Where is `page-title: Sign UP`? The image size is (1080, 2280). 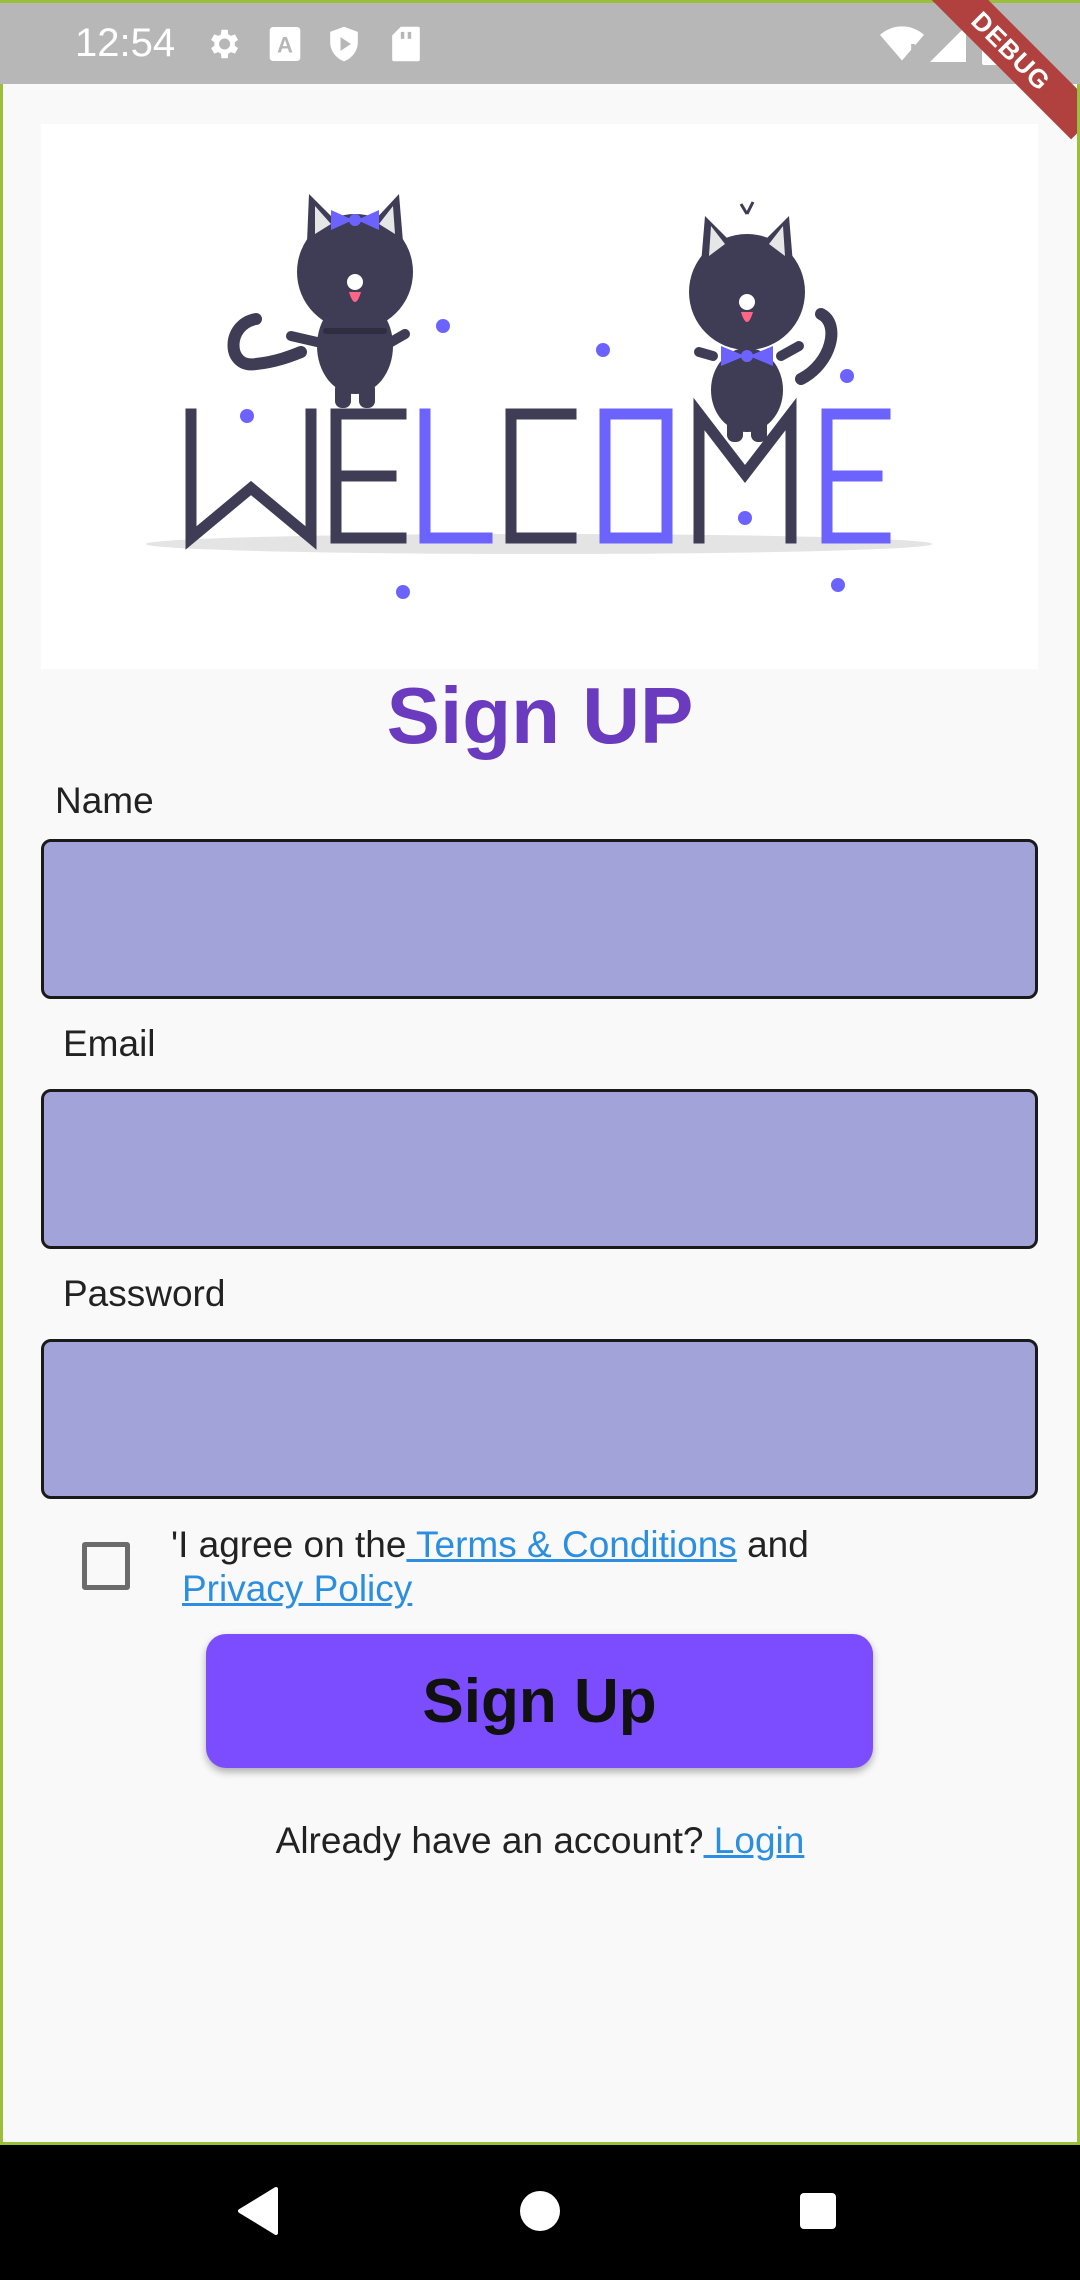 page-title: Sign UP is located at coordinates (540, 715).